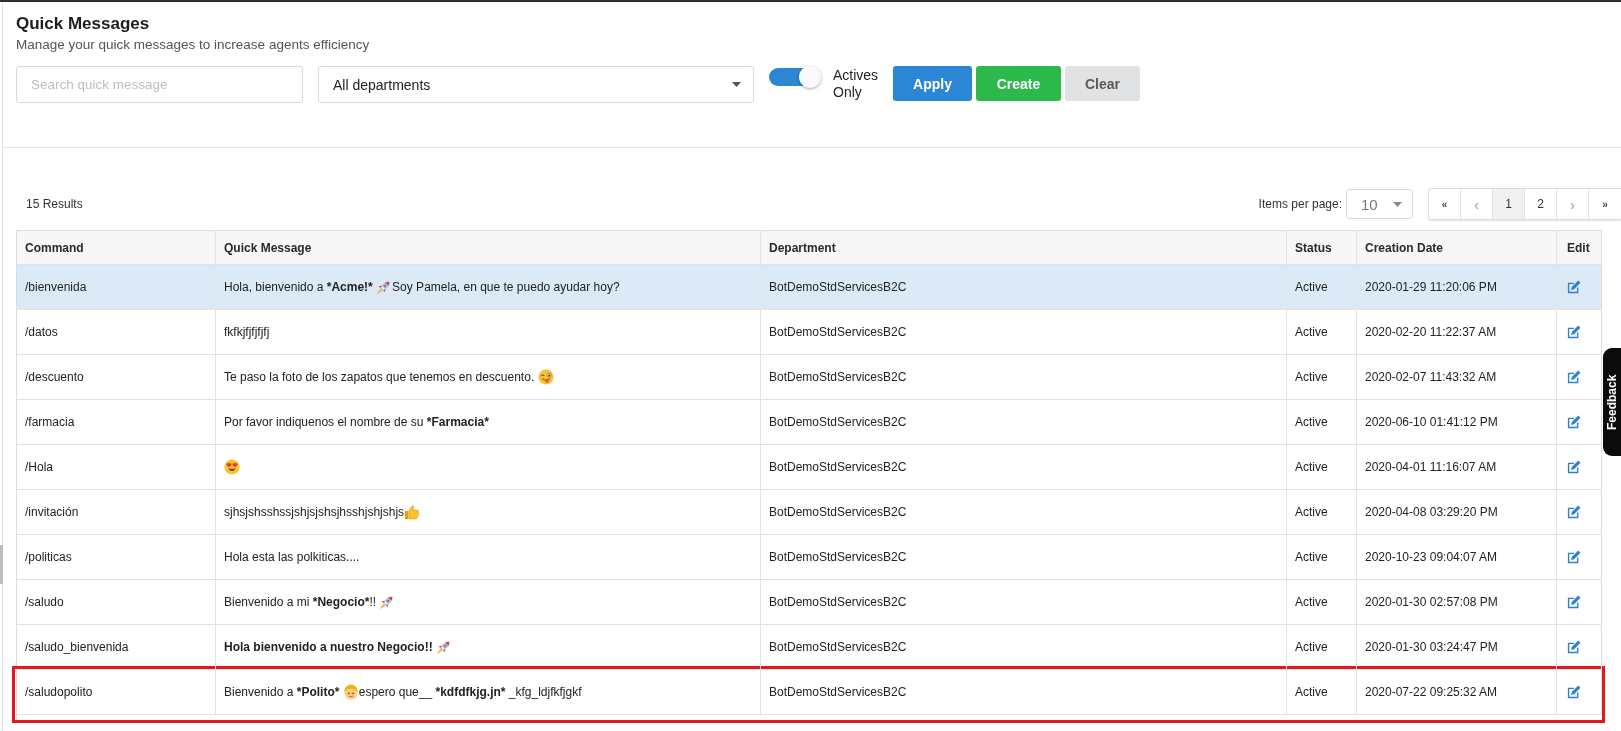  What do you see at coordinates (795, 77) in the screenshot?
I see `toggle-switch` at bounding box center [795, 77].